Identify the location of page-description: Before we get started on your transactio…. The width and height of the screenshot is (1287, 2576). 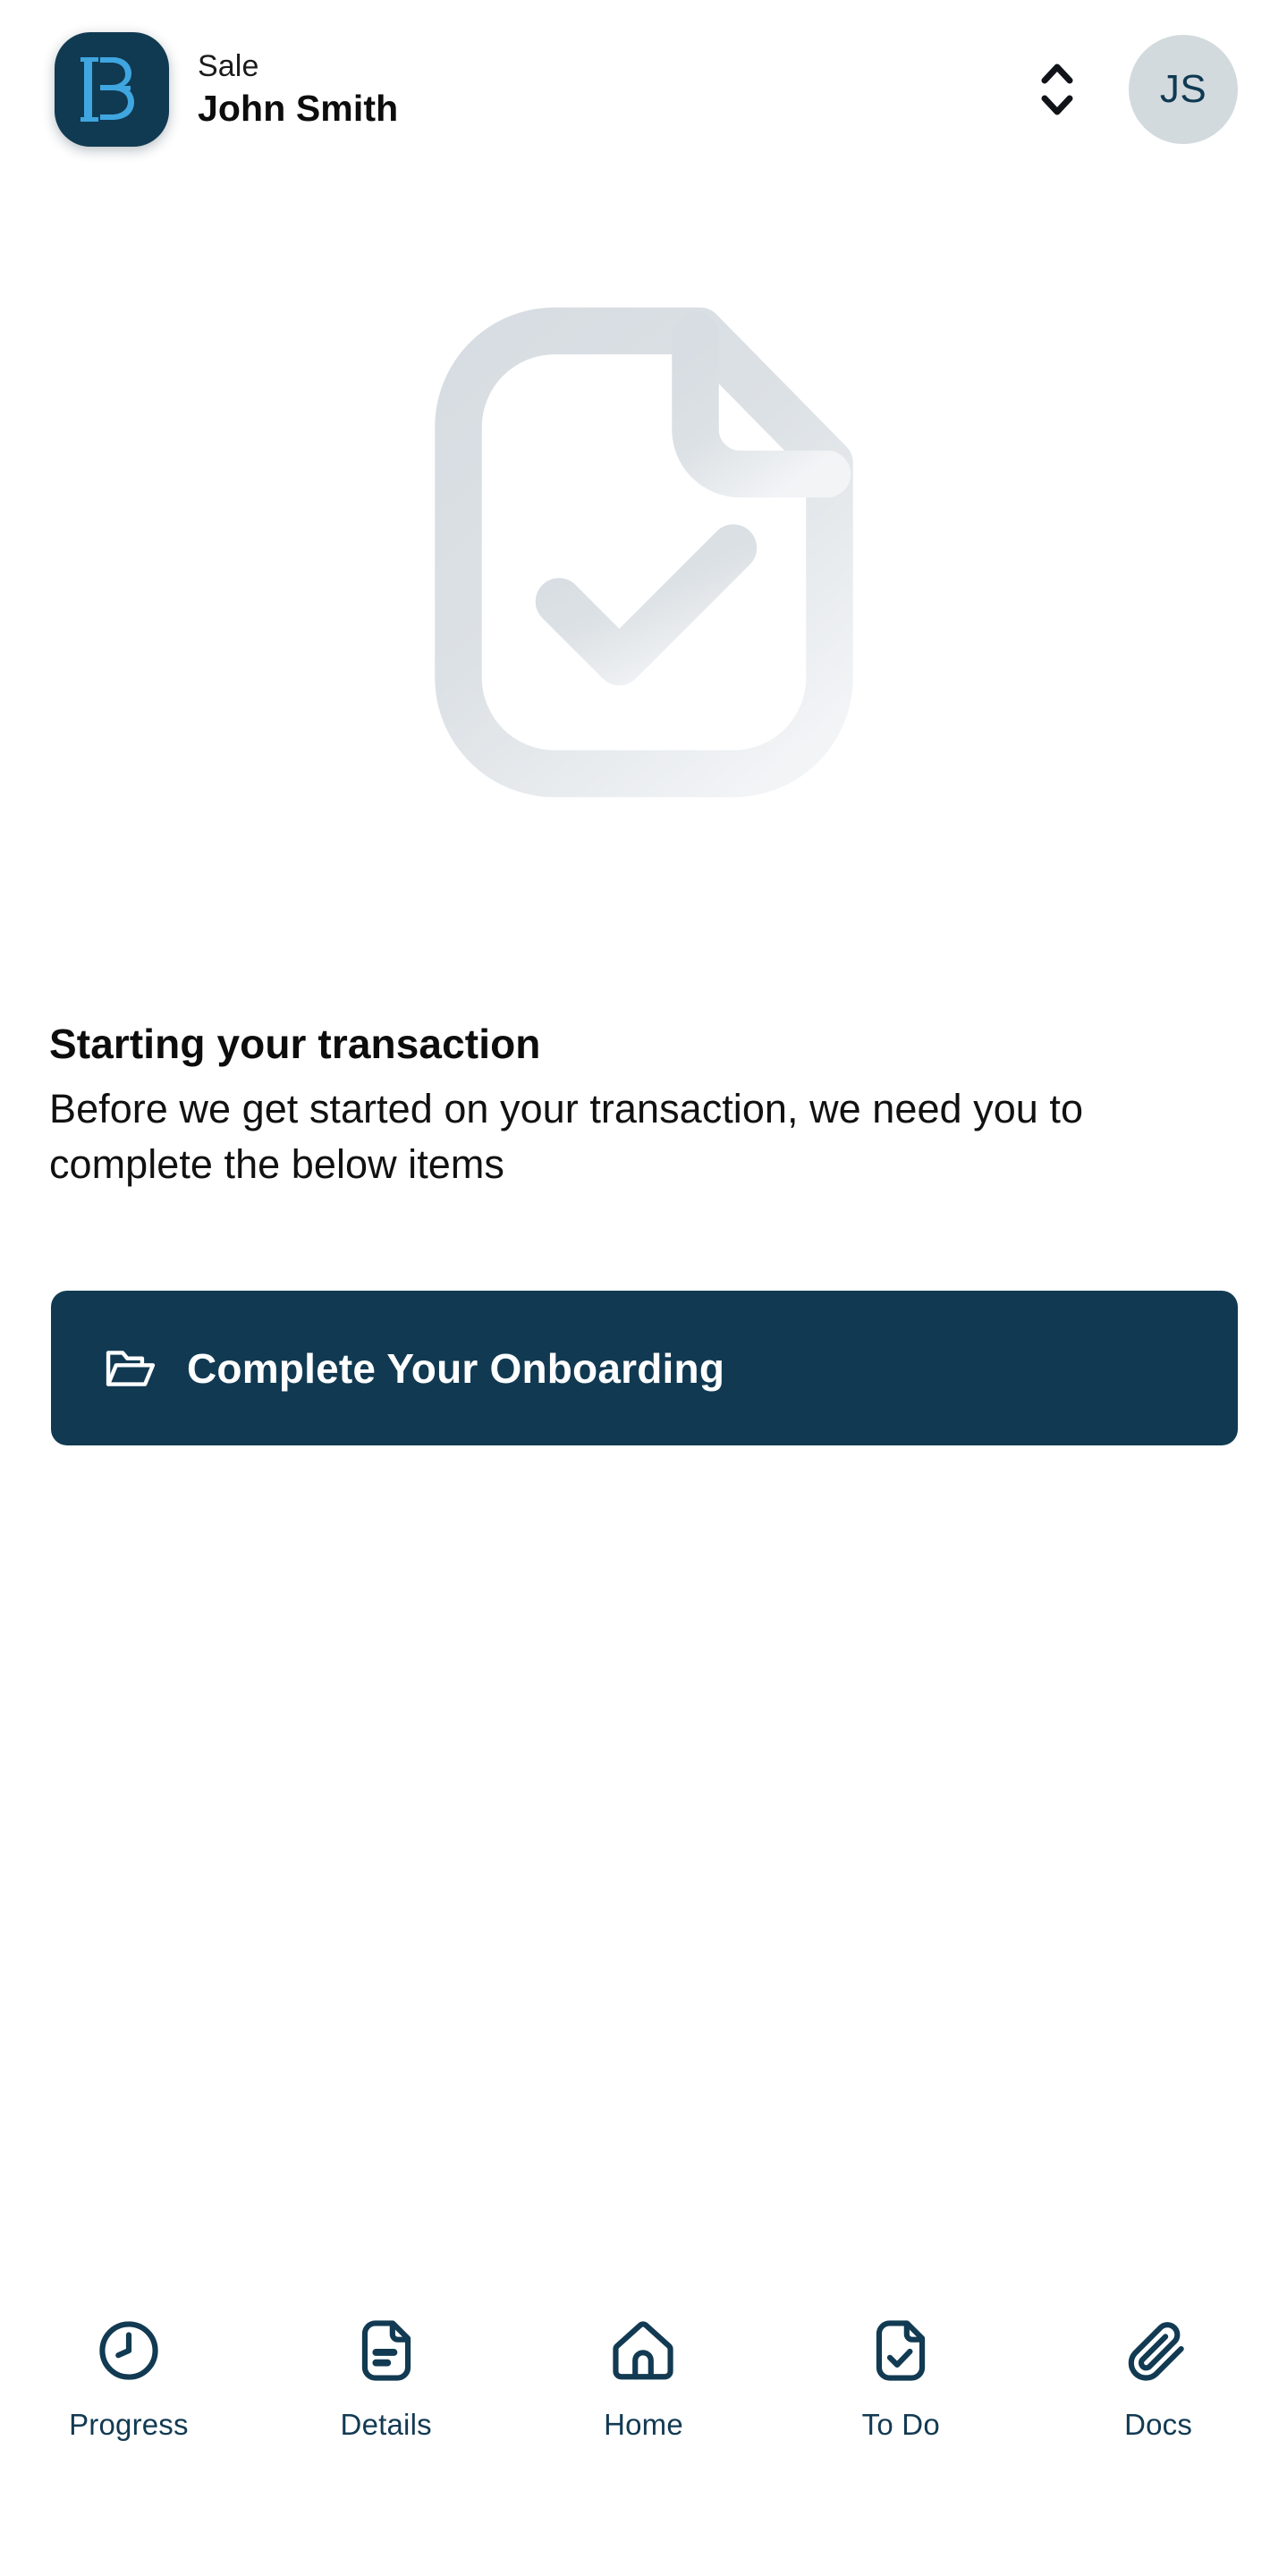
(566, 1136).